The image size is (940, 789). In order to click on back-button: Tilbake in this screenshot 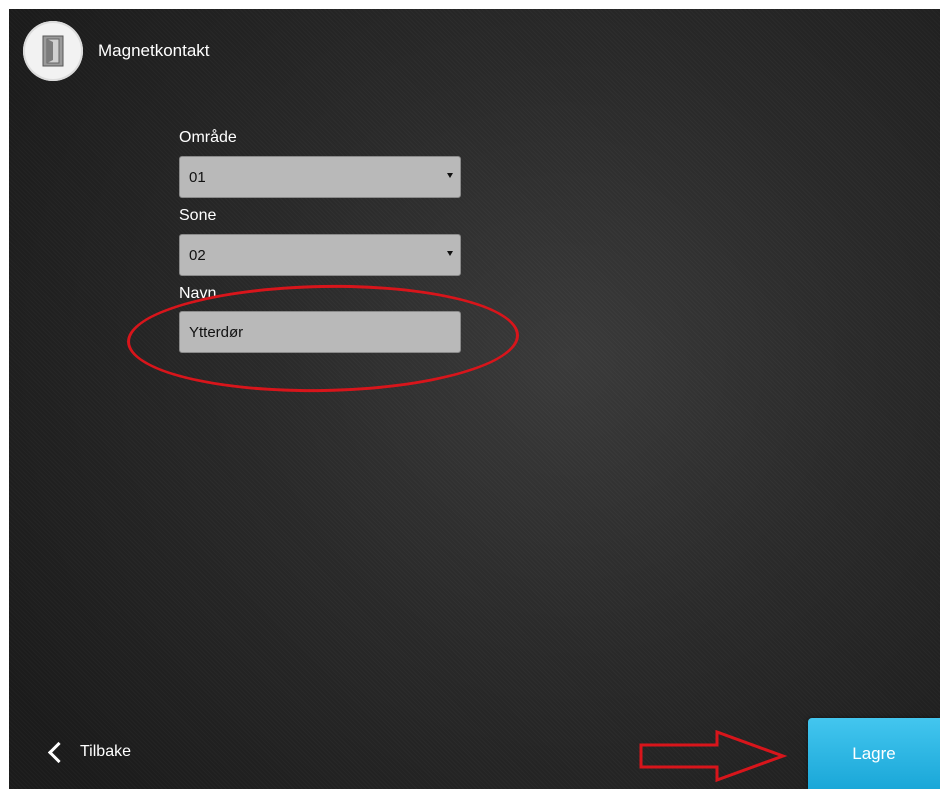, I will do `click(88, 752)`.